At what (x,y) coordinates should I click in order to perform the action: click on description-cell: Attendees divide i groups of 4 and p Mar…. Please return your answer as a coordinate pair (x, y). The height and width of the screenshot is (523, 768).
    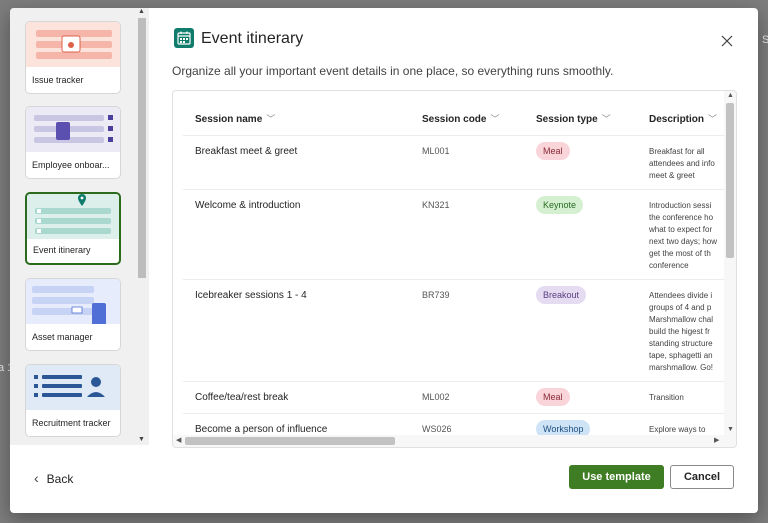
    Looking at the image, I should click on (681, 331).